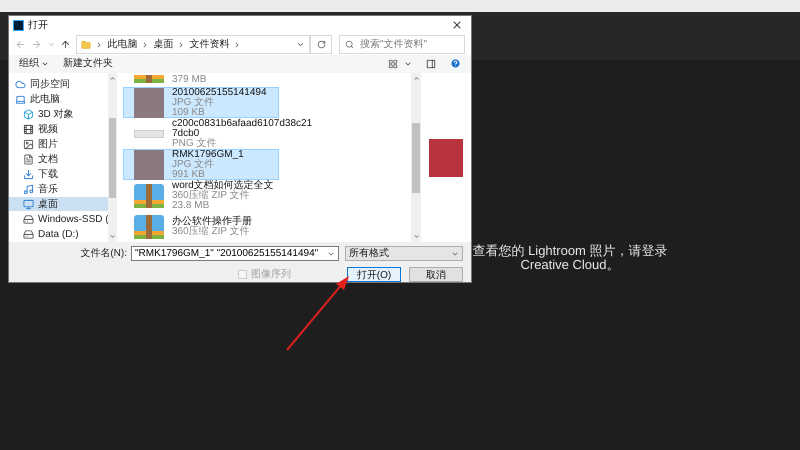 The image size is (800, 450). Describe the element at coordinates (66, 44) in the screenshot. I see `up-icon` at that location.